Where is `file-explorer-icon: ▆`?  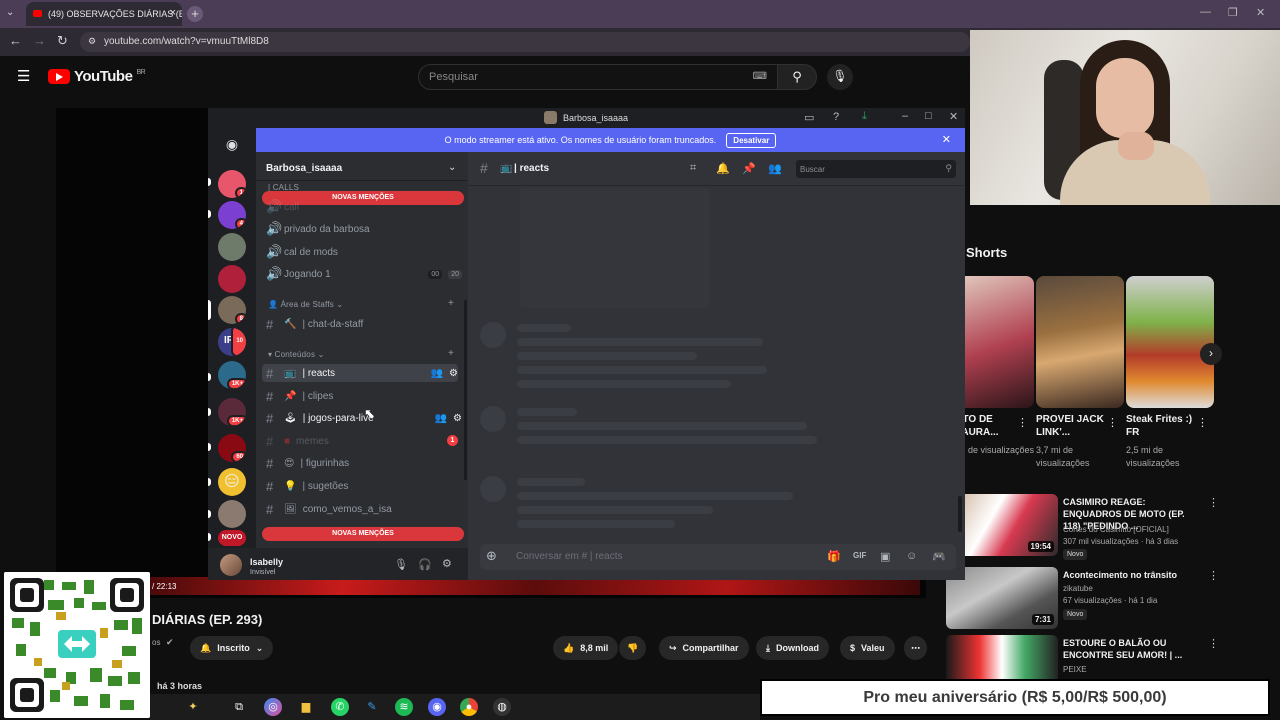 file-explorer-icon: ▆ is located at coordinates (306, 707).